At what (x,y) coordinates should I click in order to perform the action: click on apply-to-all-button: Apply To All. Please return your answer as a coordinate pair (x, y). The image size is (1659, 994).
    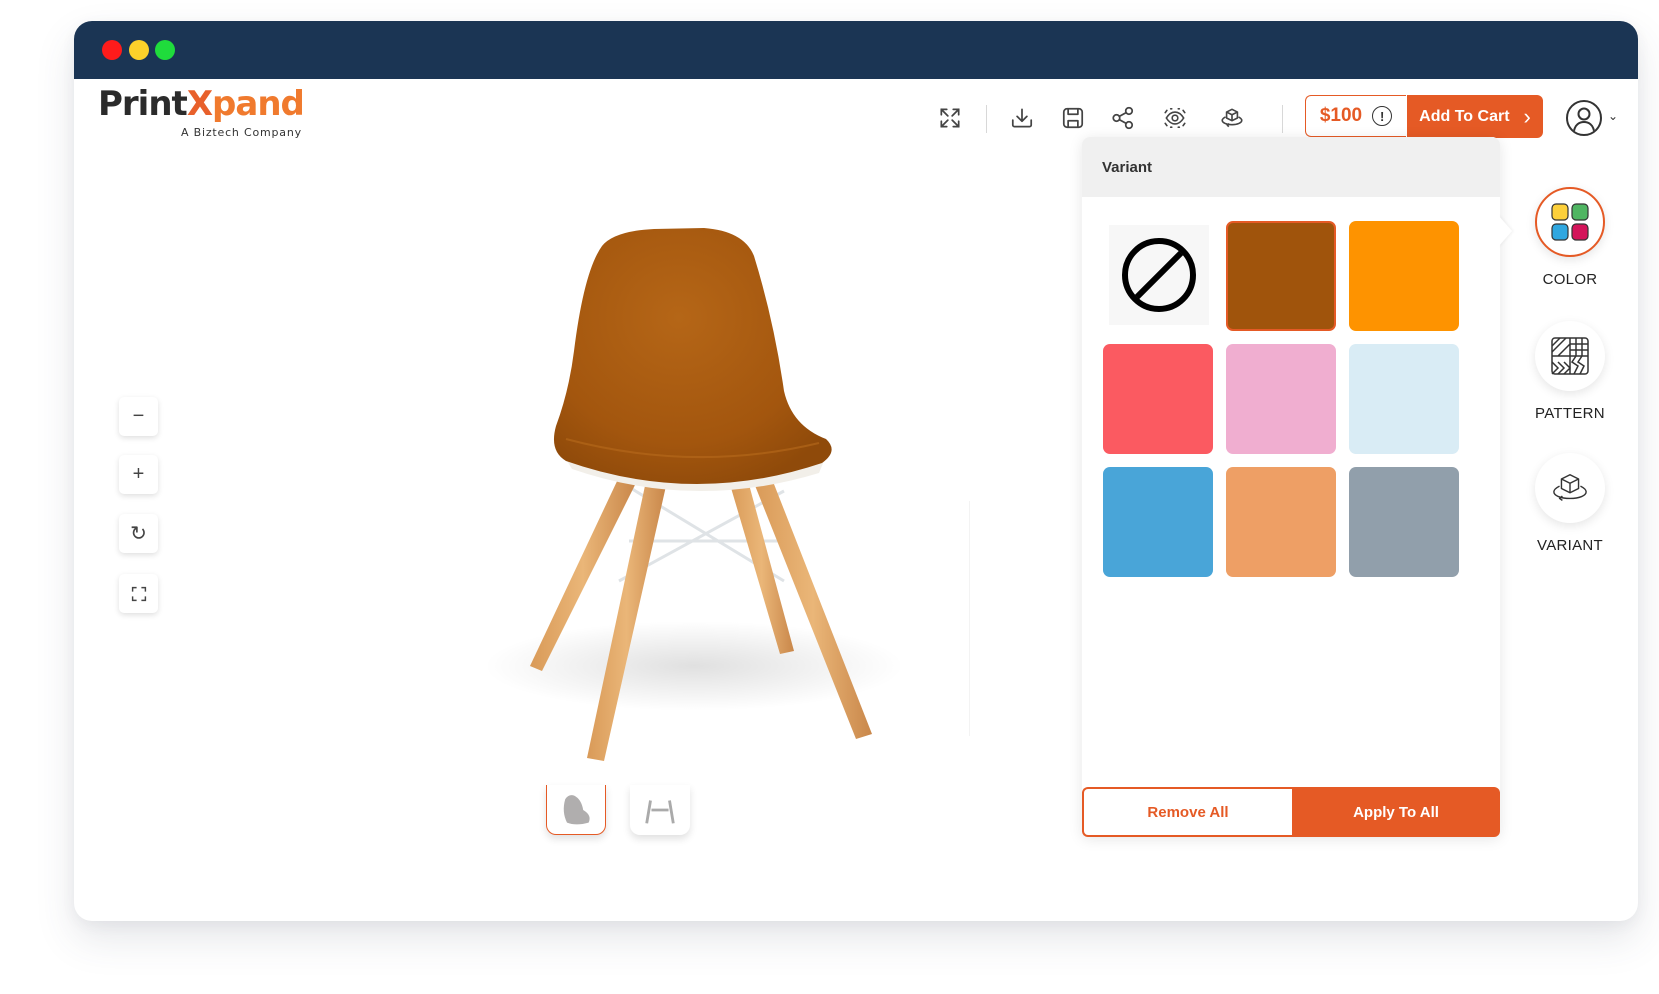
    Looking at the image, I should click on (1396, 812).